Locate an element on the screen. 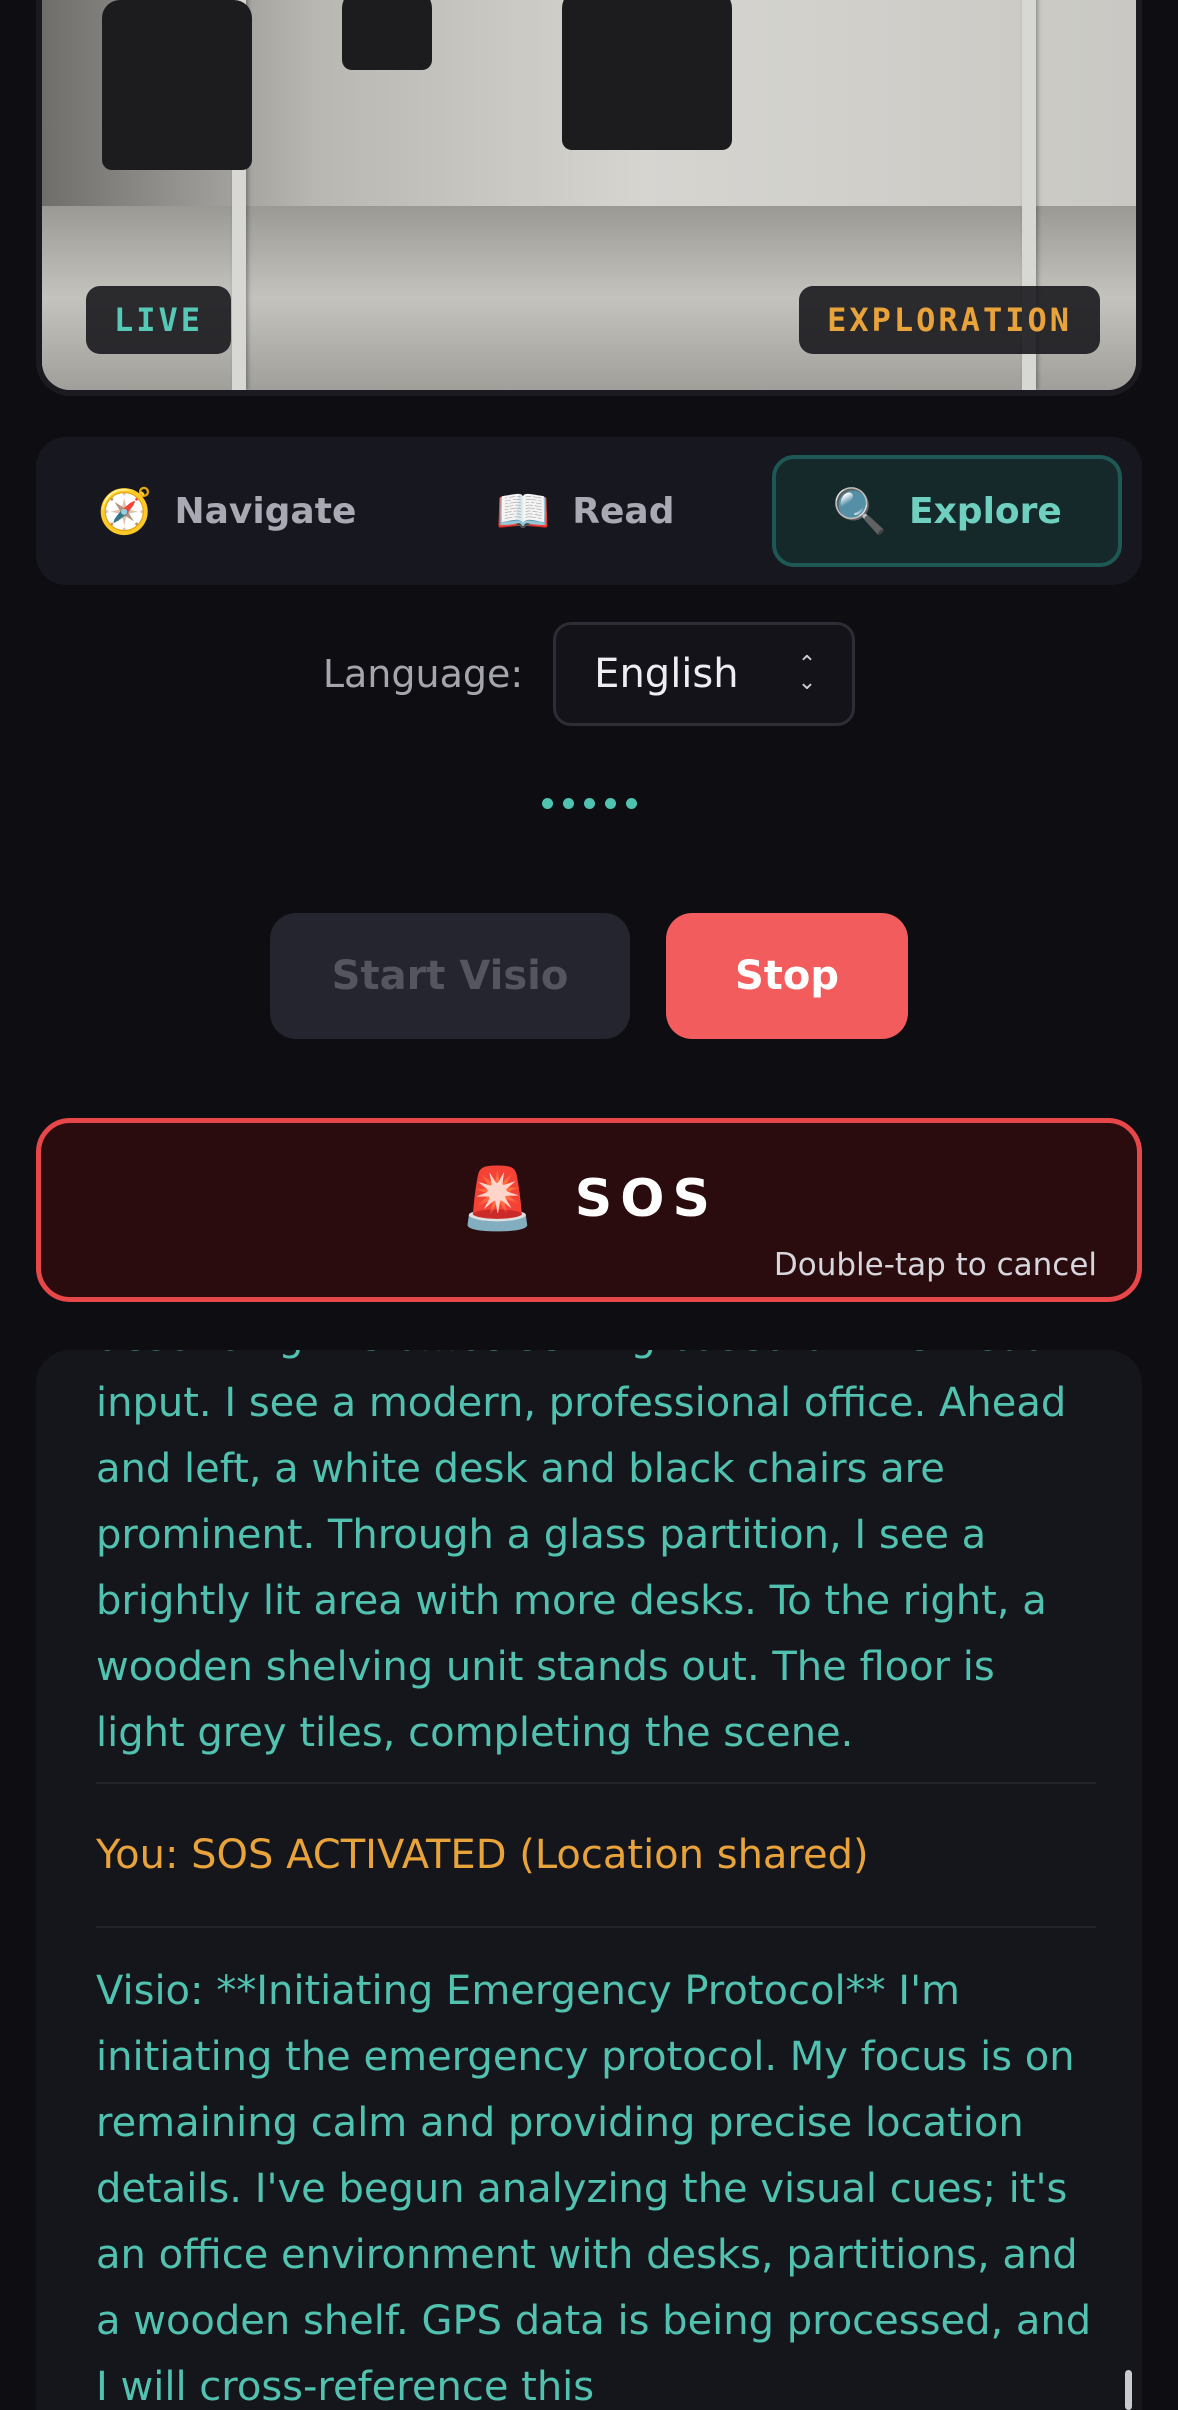 Image resolution: width=1178 pixels, height=2410 pixels. chevron-updown-icon: ⌃ ⌄ is located at coordinates (807, 673).